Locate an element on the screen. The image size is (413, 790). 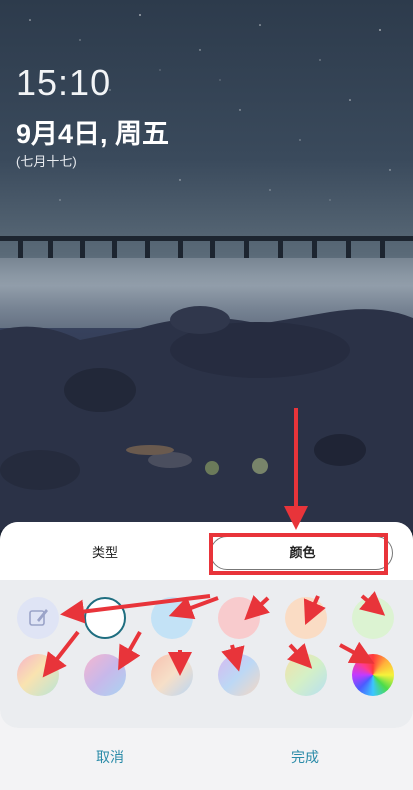
swatch-edit is located at coordinates (38, 618).